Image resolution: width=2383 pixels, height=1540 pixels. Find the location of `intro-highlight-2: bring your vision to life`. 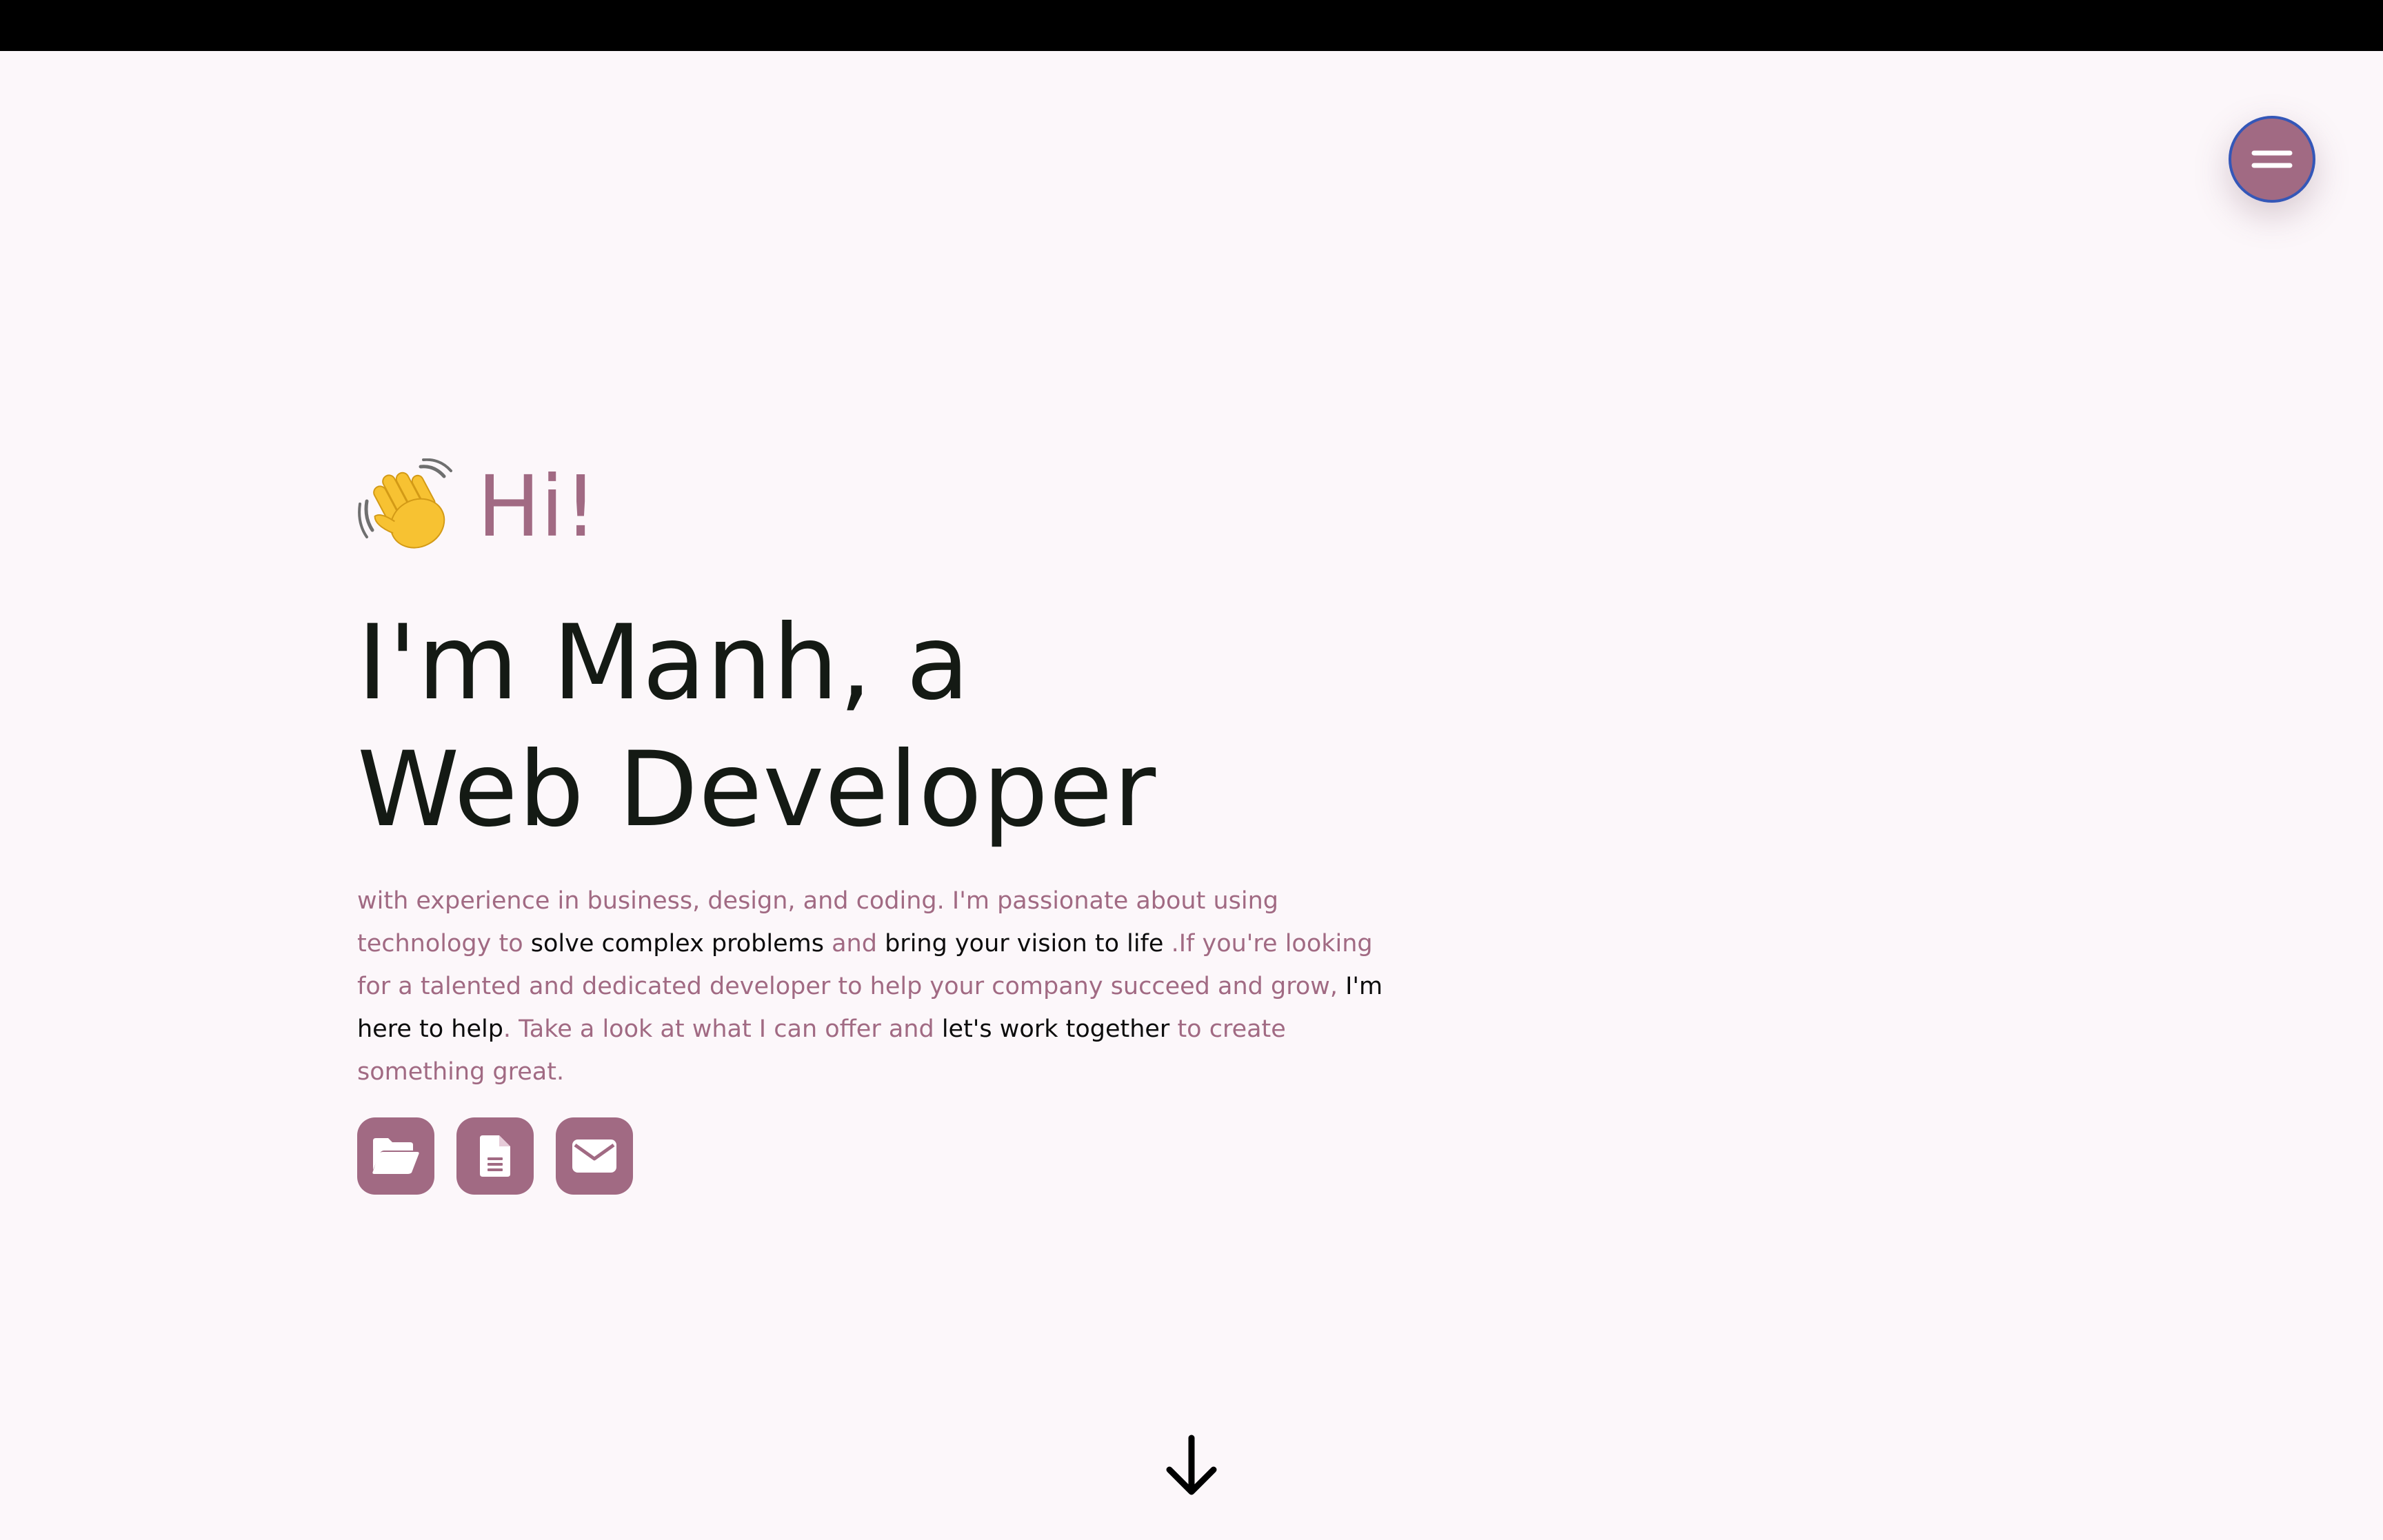

intro-highlight-2: bring your vision to life is located at coordinates (1024, 944).